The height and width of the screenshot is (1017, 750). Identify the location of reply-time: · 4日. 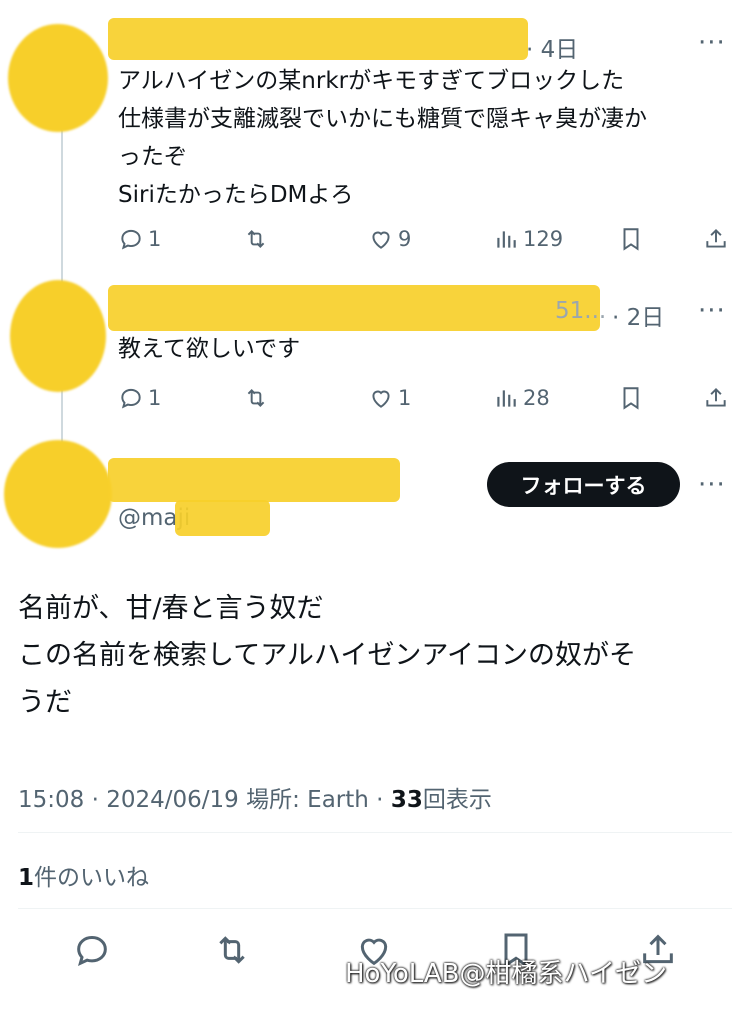
(552, 50).